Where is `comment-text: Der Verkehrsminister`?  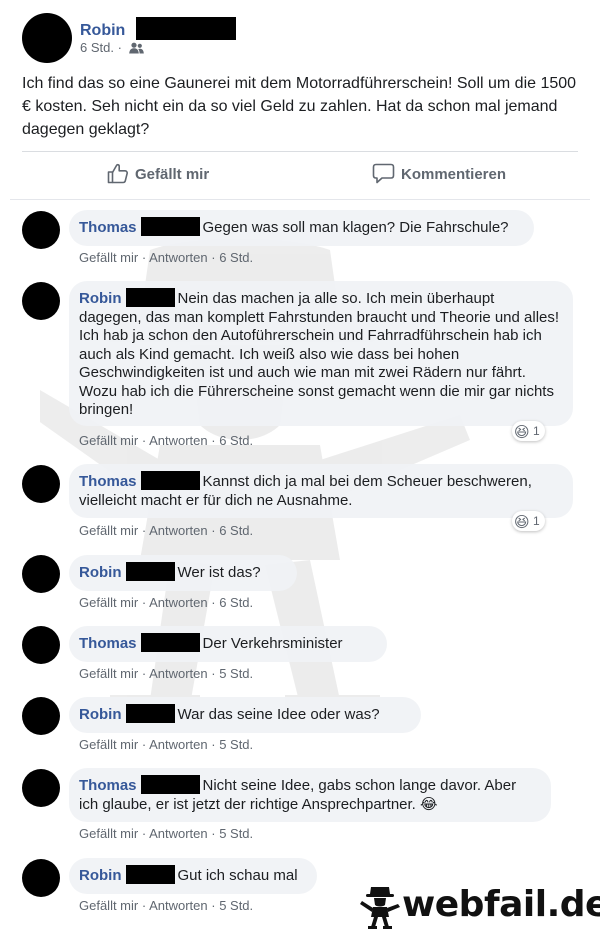 comment-text: Der Verkehrsminister is located at coordinates (272, 643).